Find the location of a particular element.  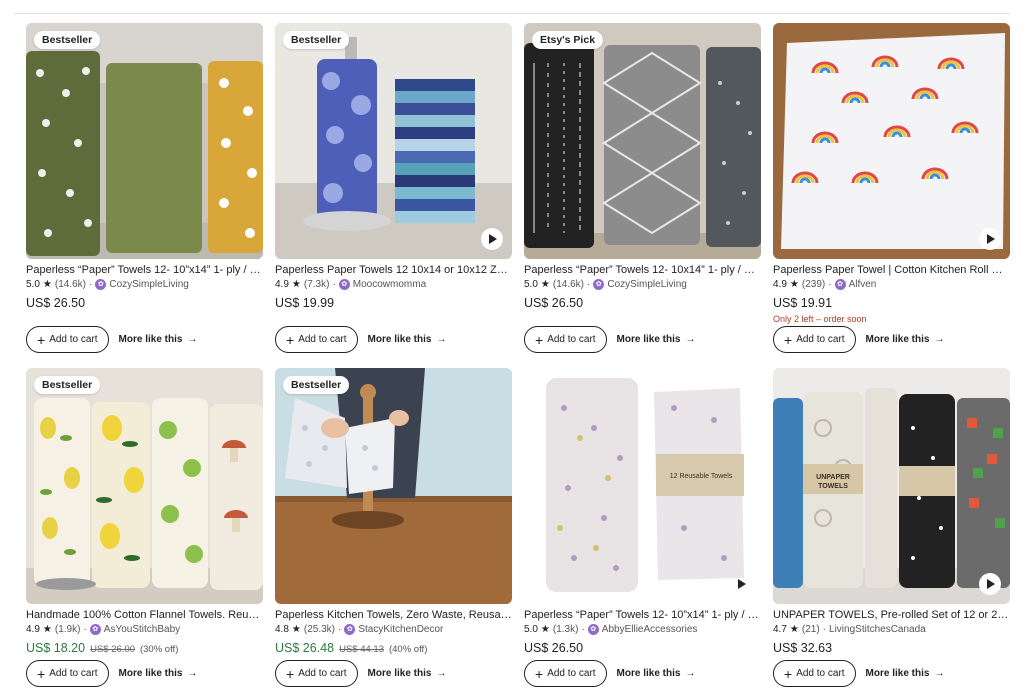

price-line: US$ 18.20 US$ 26.00 (30% off) is located at coordinates (144, 648).